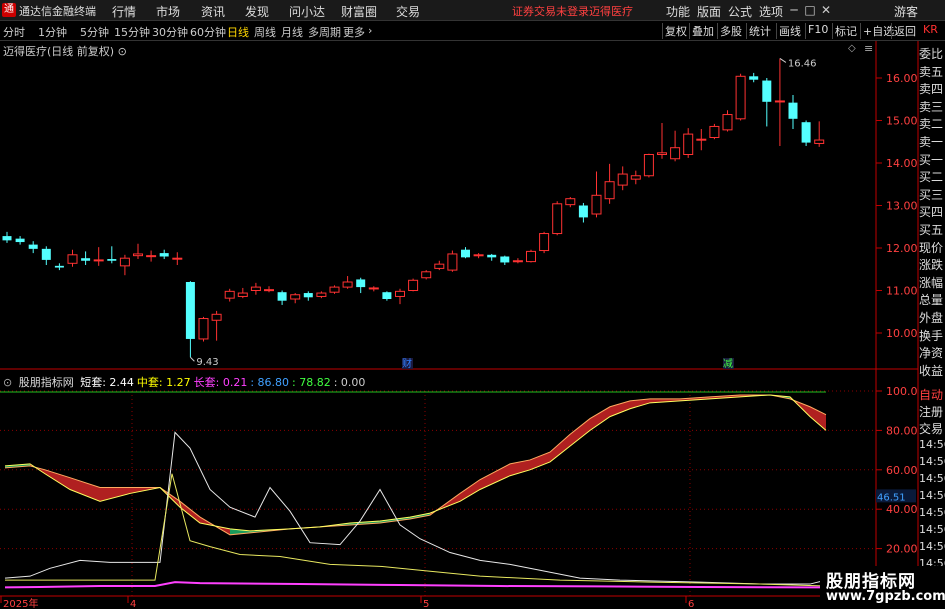 The image size is (945, 609). I want to click on tick-time-label: 14:56, so click(932, 546).